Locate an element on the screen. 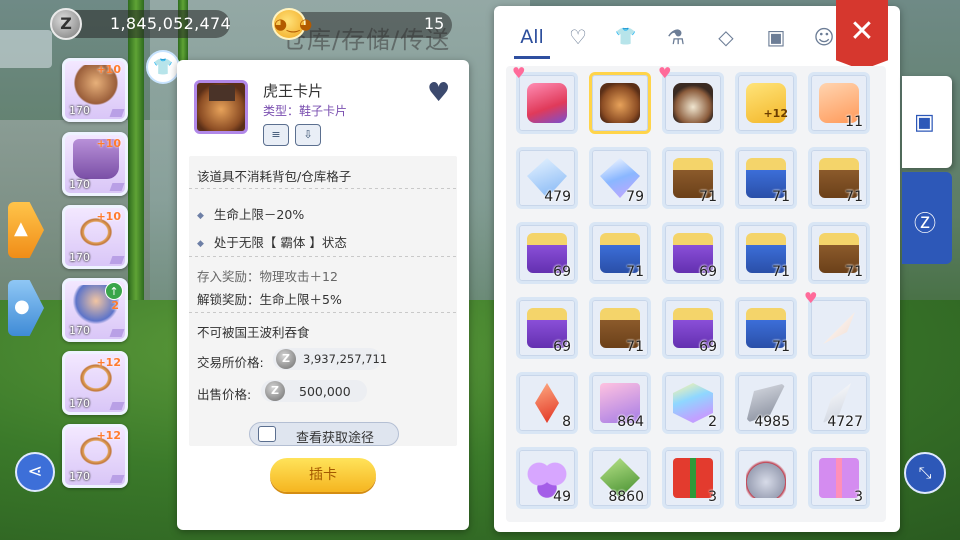 The height and width of the screenshot is (540, 960). exchange-price-label: 交易所价格: is located at coordinates (230, 362).